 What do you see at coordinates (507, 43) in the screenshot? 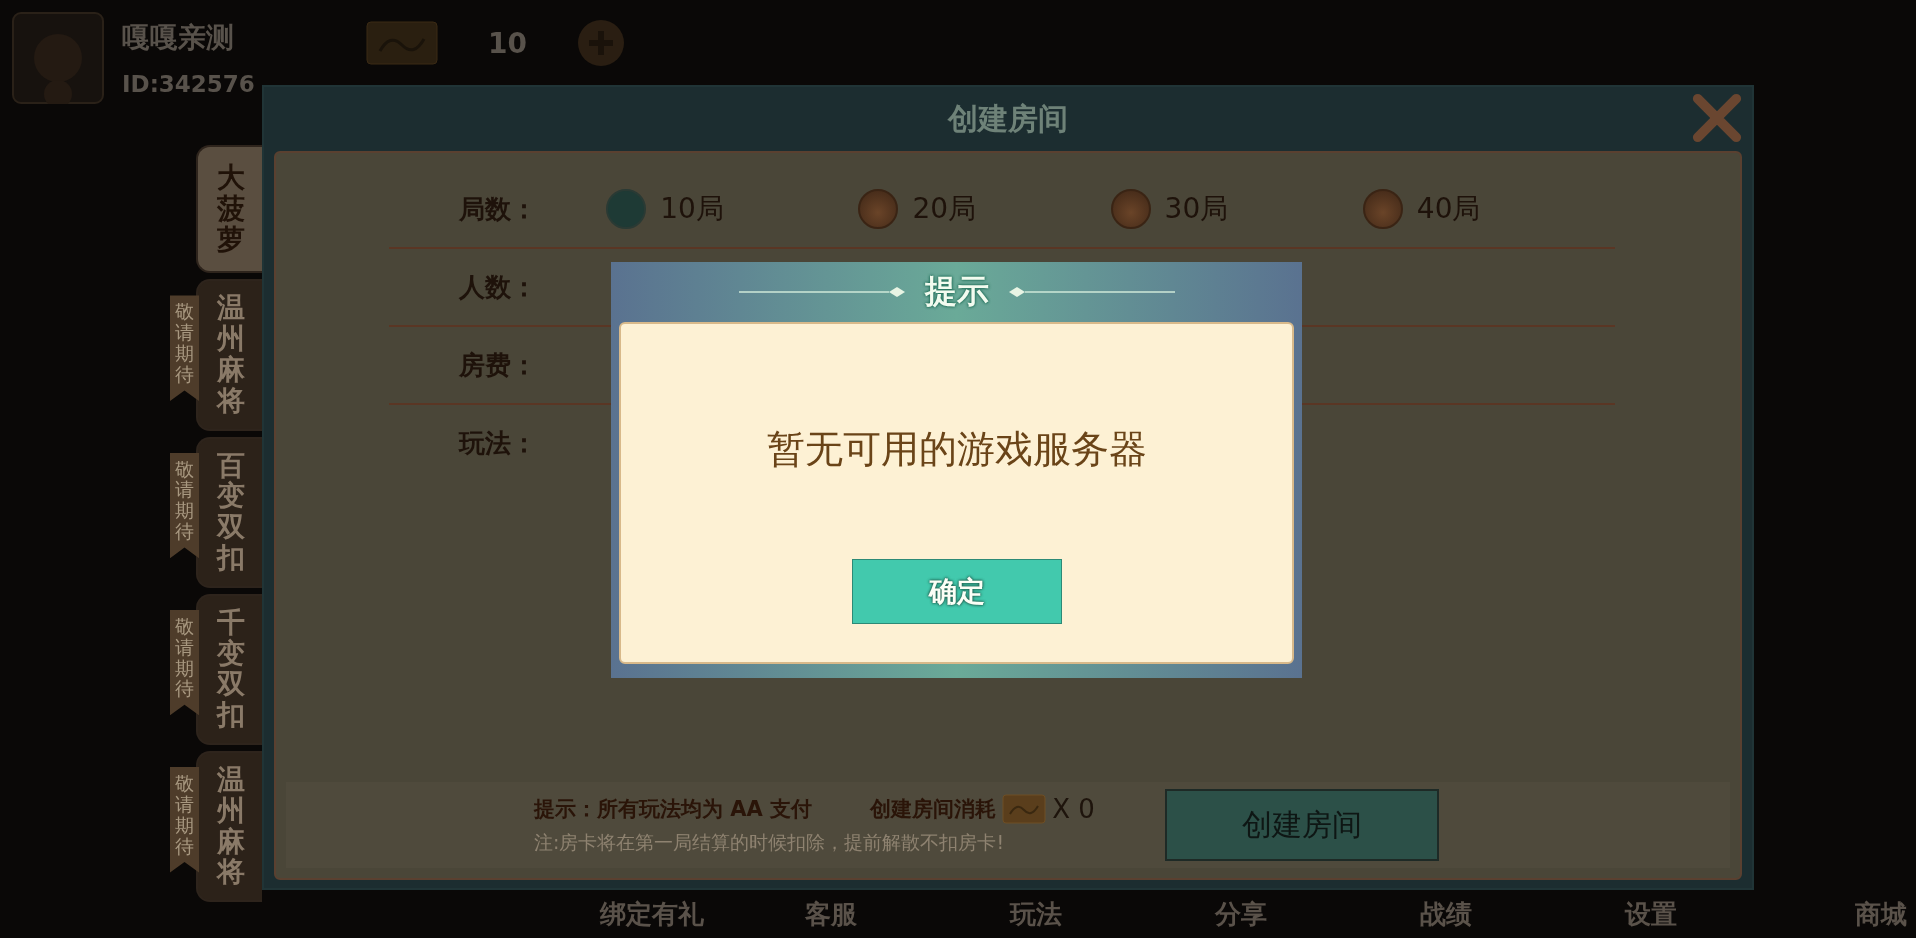
I see `card-count: 10` at bounding box center [507, 43].